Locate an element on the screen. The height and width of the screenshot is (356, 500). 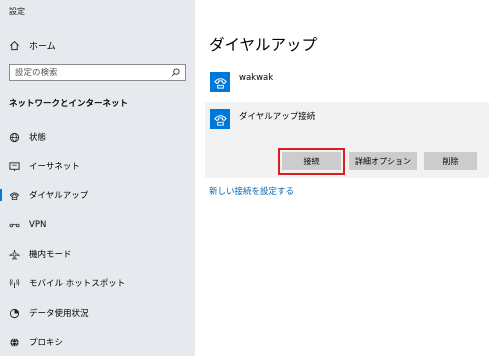
sidebar-item-label: イーサネット is located at coordinates (54, 167).